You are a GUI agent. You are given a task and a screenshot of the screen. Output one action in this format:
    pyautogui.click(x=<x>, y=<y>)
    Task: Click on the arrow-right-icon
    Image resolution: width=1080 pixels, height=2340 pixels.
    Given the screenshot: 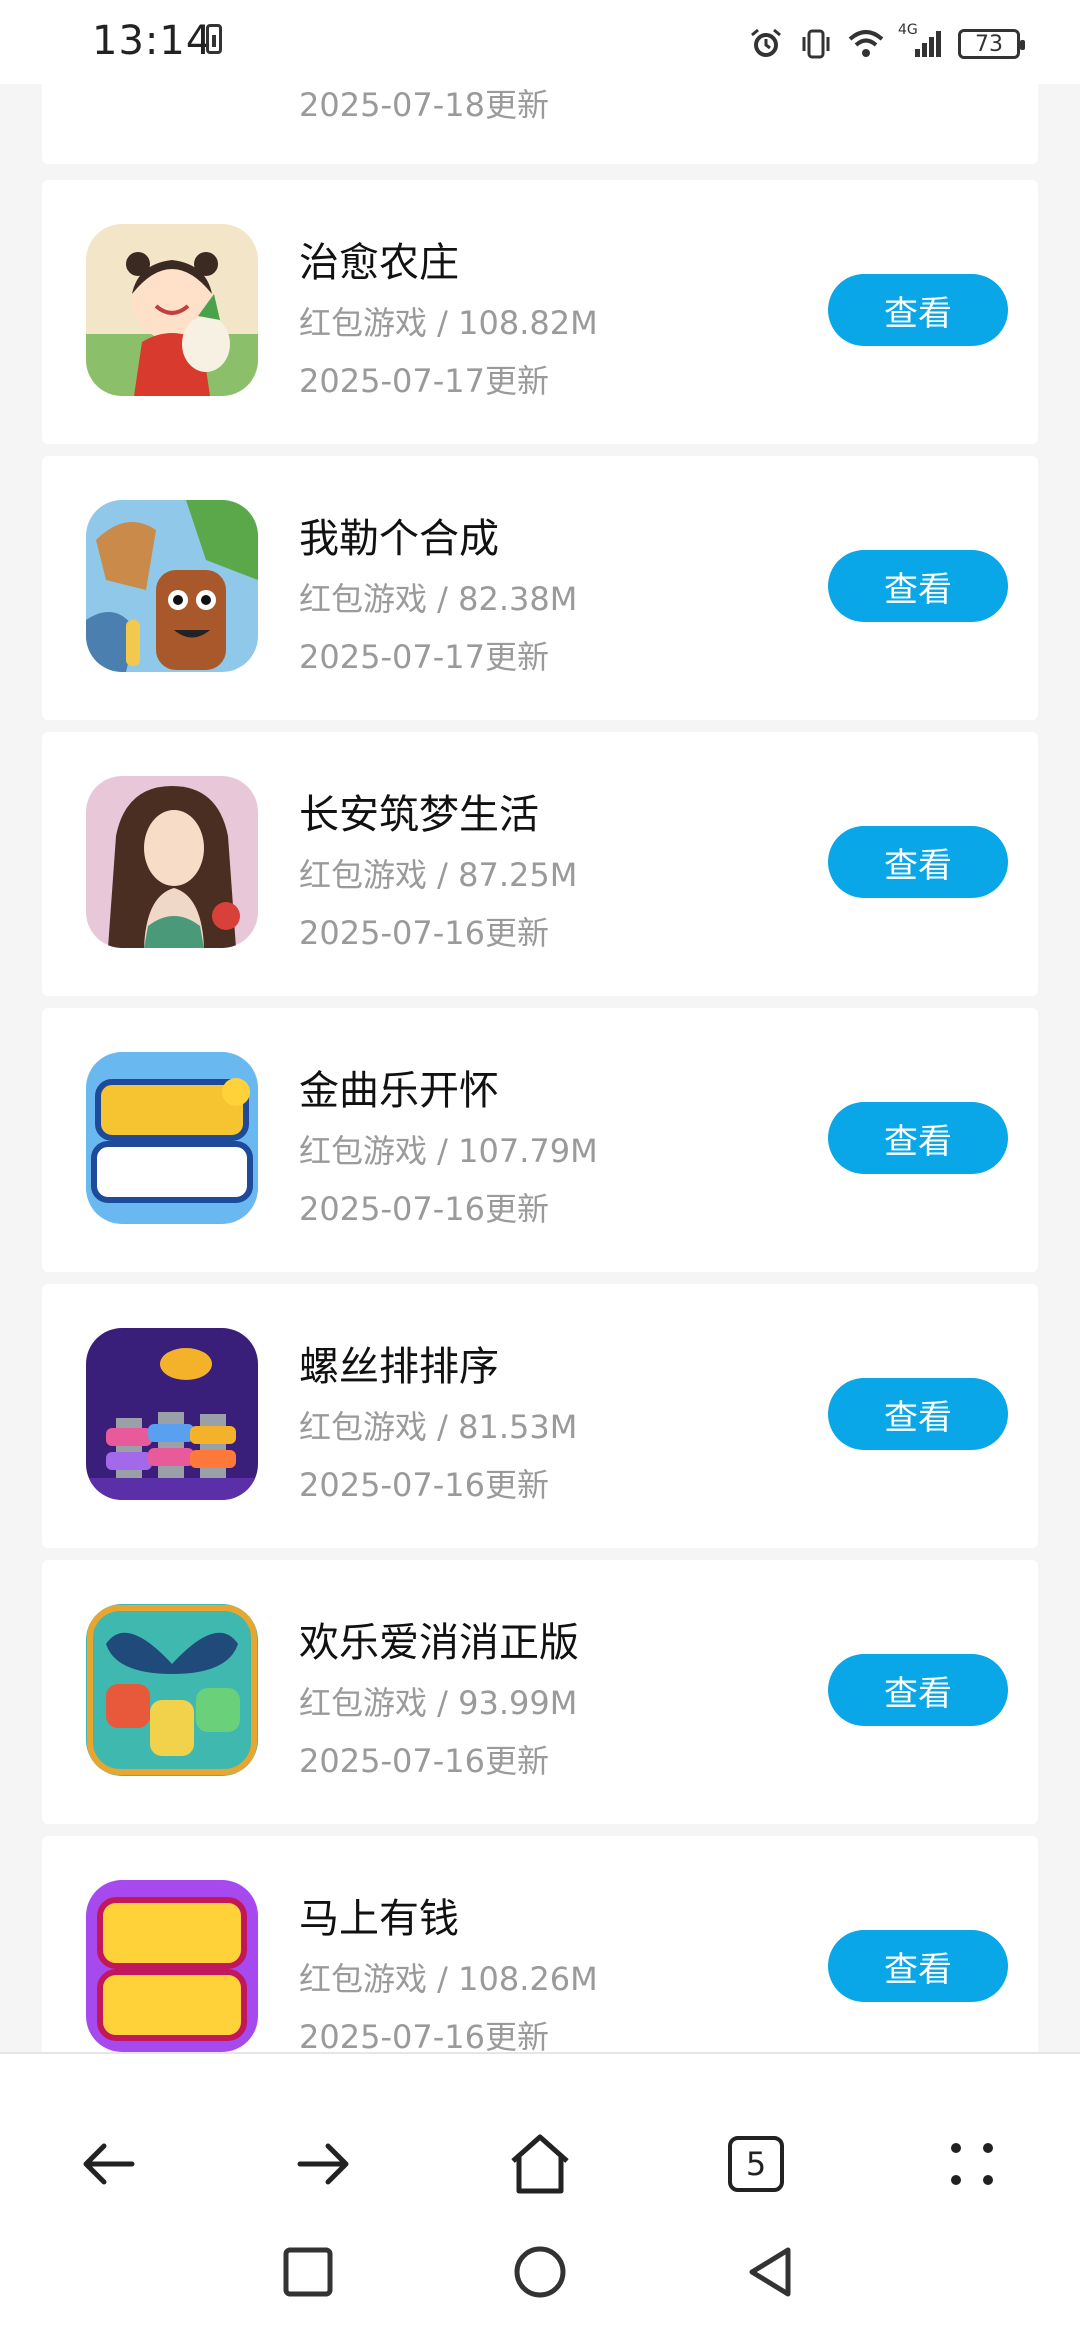 What is the action you would take?
    pyautogui.click(x=323, y=2164)
    